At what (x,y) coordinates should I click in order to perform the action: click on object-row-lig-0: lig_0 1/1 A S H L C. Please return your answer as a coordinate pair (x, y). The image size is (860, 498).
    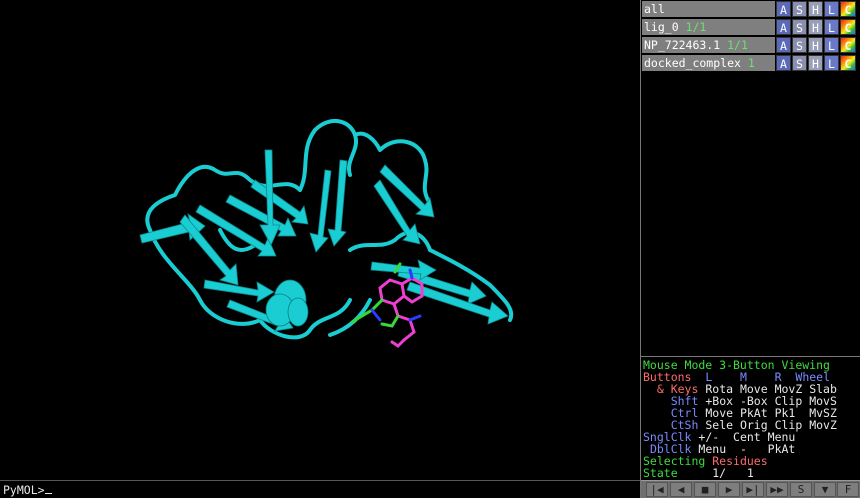
    Looking at the image, I should click on (751, 27).